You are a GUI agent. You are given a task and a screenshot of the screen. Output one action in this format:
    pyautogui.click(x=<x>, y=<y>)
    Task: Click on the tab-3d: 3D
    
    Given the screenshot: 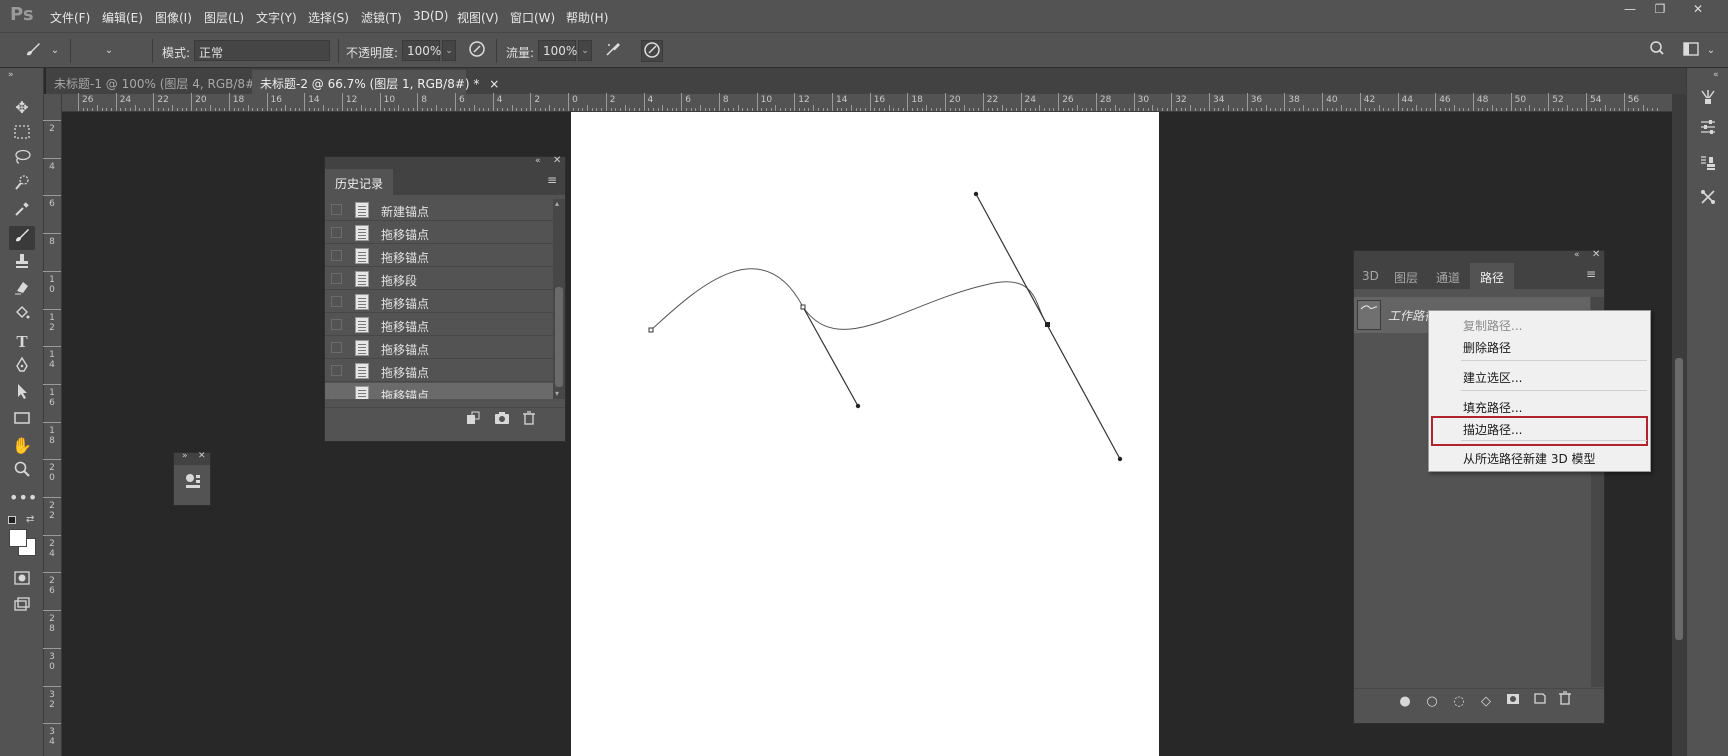 What is the action you would take?
    pyautogui.click(x=1370, y=276)
    